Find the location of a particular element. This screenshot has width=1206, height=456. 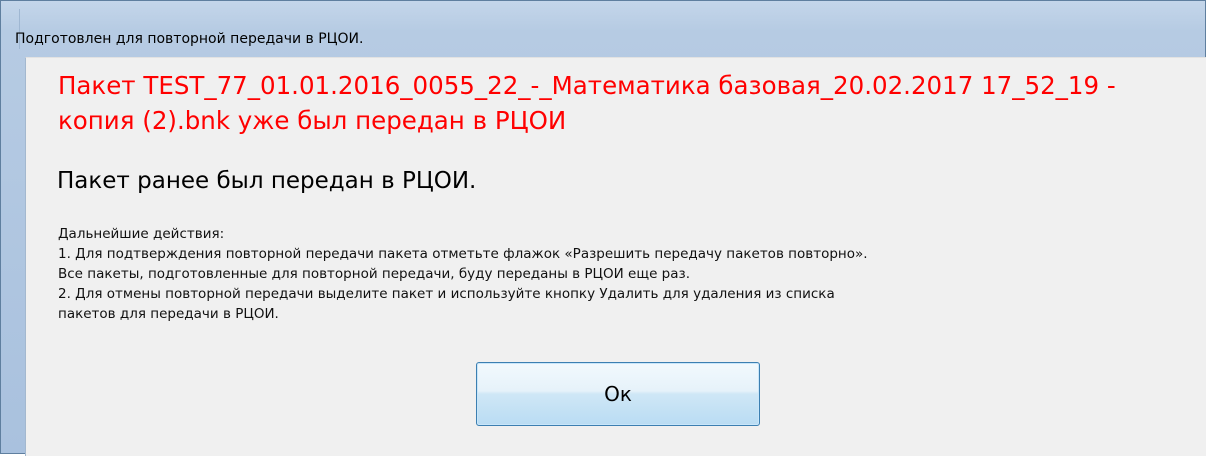

ok-button-label: Ок is located at coordinates (618, 394).